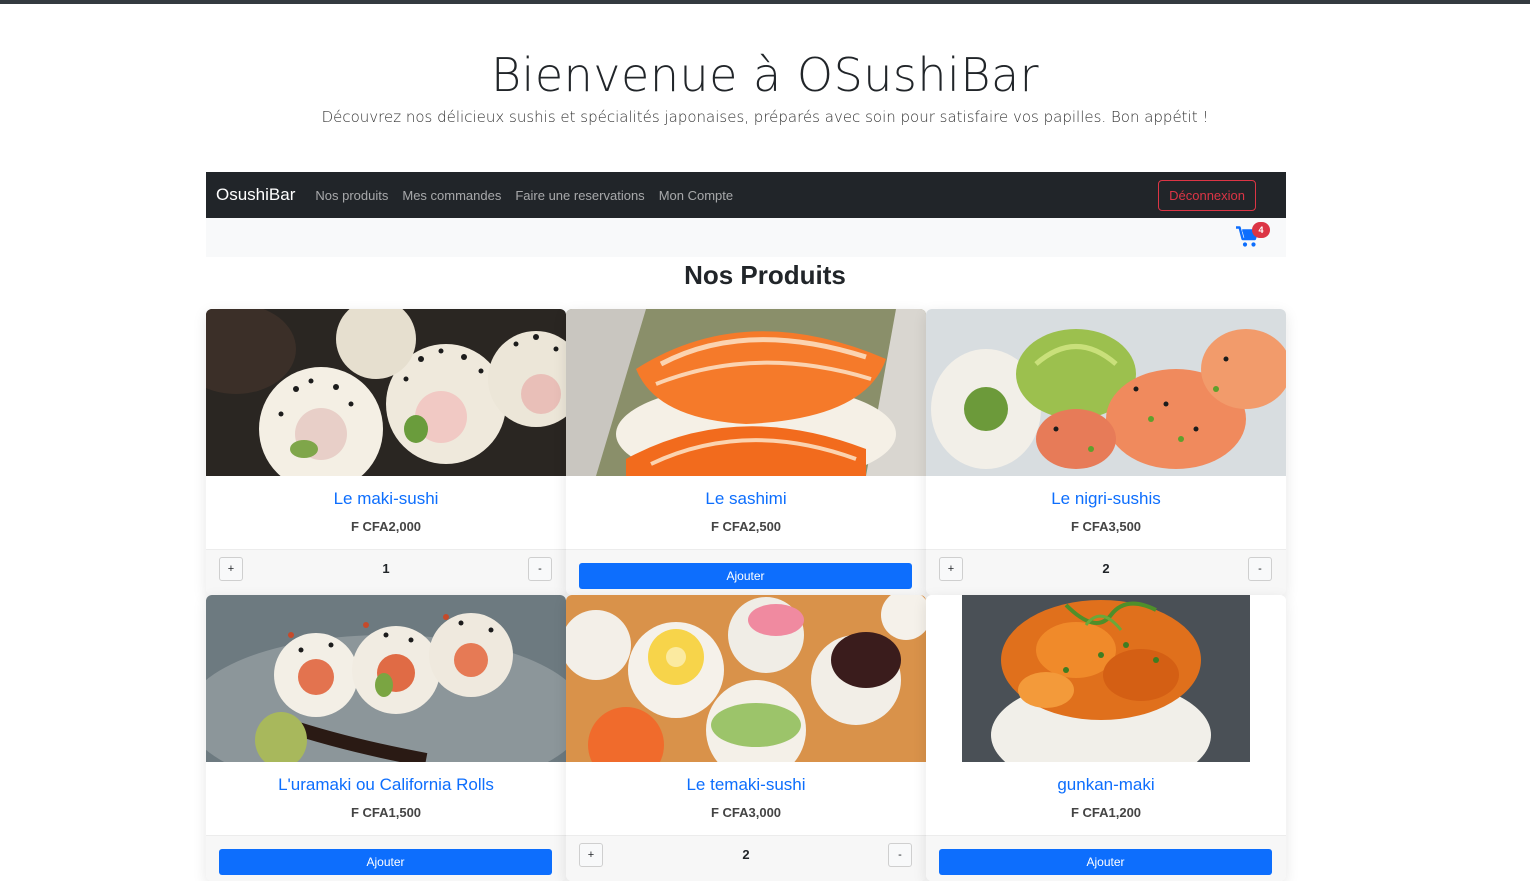 The height and width of the screenshot is (881, 1530). What do you see at coordinates (1106, 812) in the screenshot?
I see `product-price: F CFA1,200` at bounding box center [1106, 812].